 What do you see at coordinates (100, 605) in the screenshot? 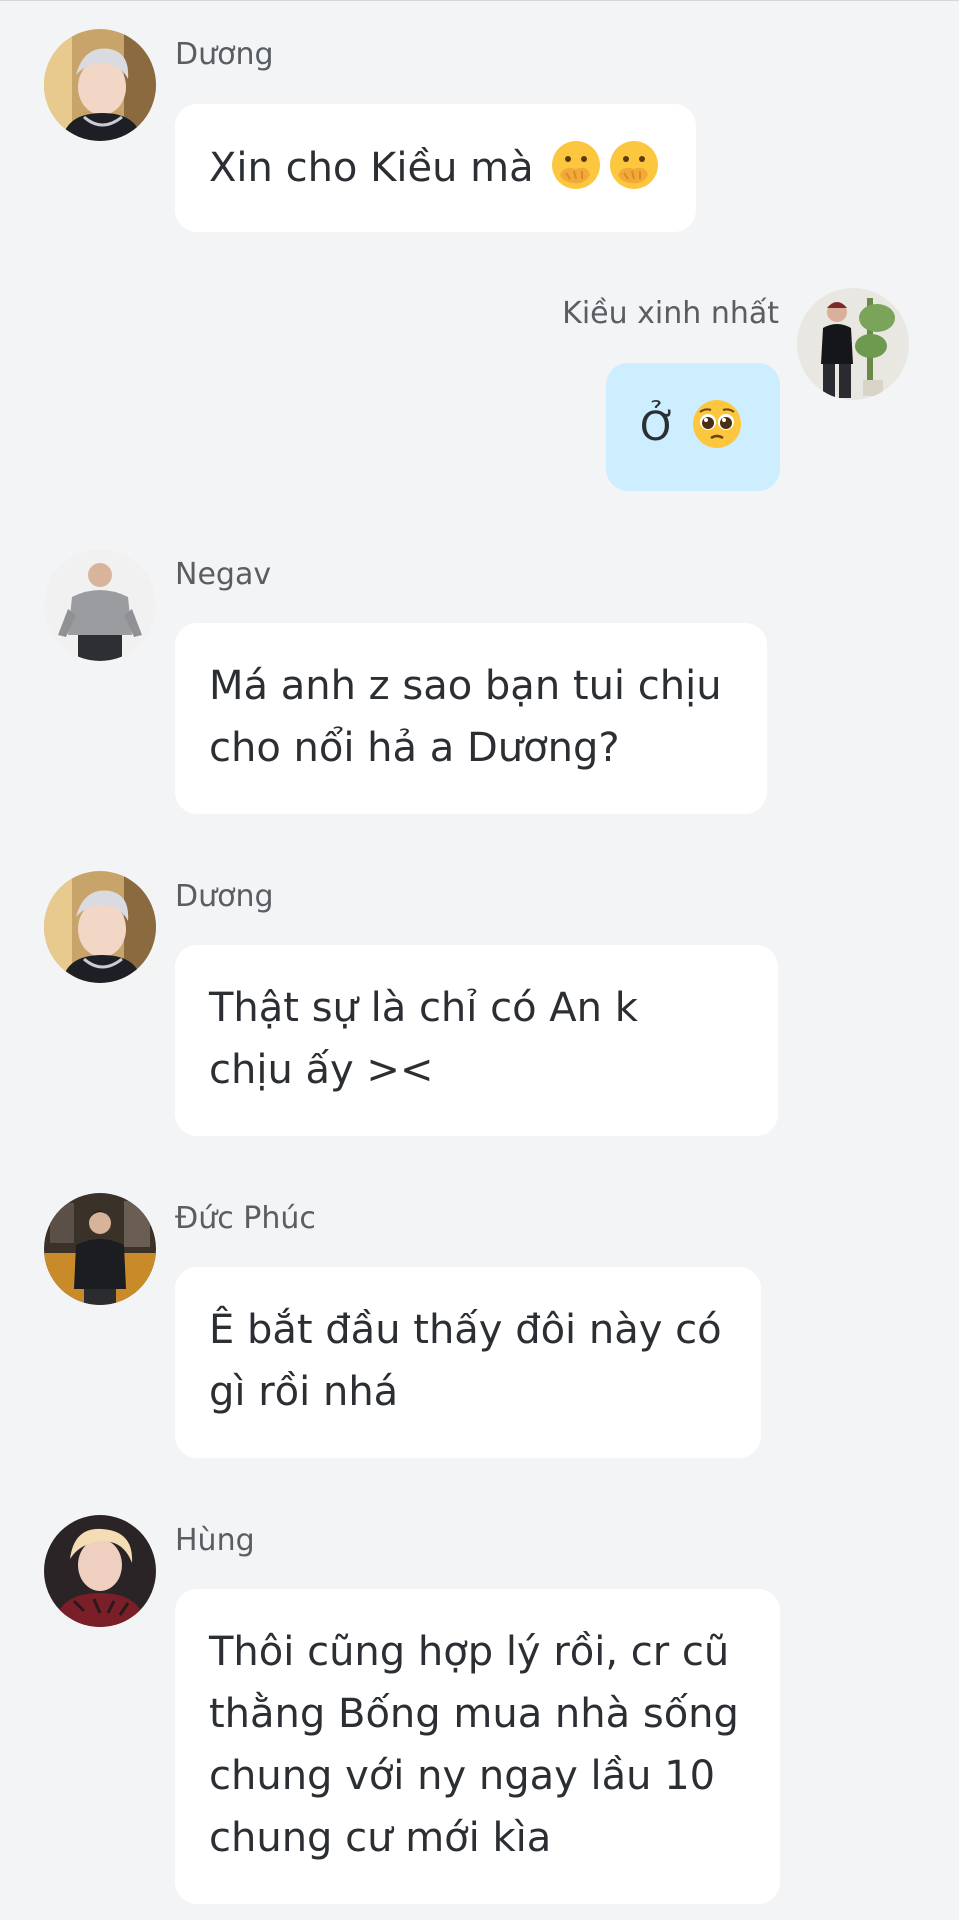
I see `man-grey-sweater-avatar` at bounding box center [100, 605].